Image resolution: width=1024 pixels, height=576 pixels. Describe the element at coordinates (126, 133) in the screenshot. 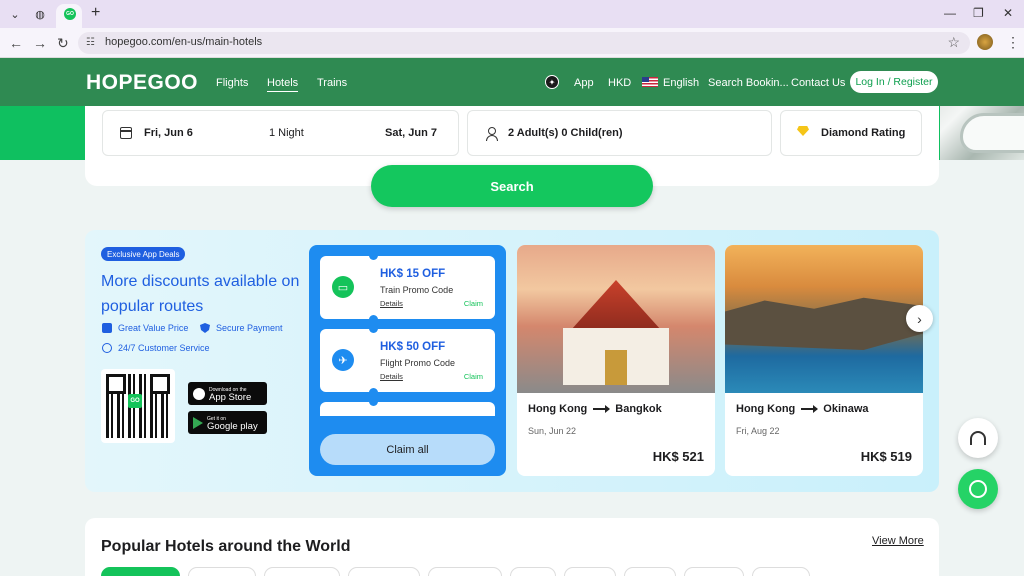

I see `calendar-icon` at that location.